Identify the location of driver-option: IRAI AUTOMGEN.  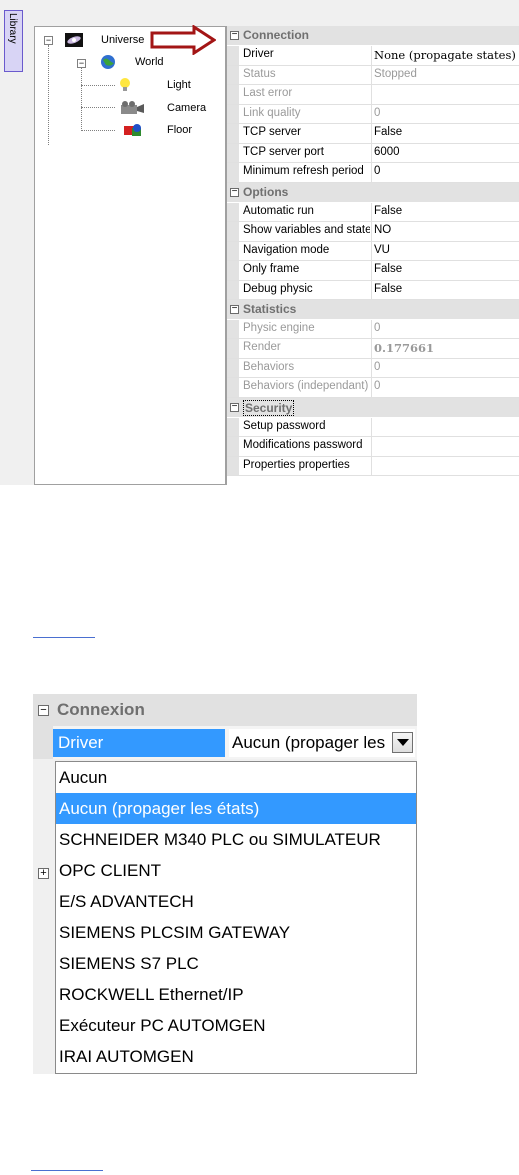
(236, 1056).